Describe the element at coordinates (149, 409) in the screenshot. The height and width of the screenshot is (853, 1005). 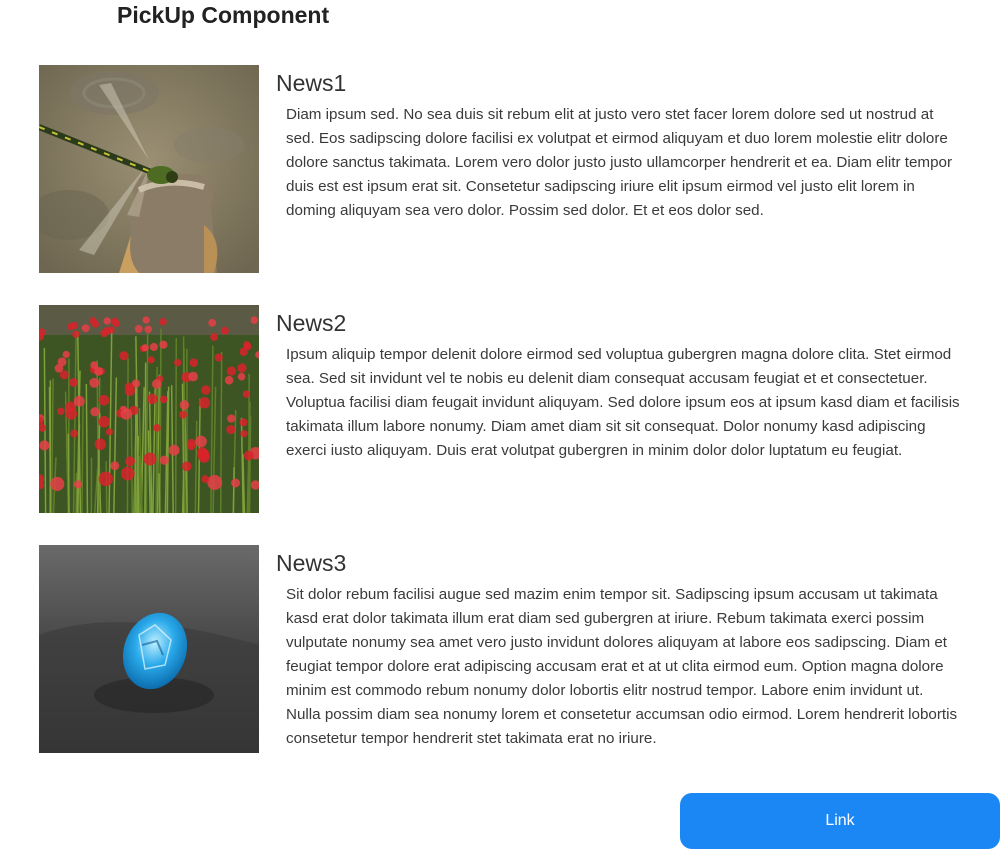
I see `red-flowers-photo` at that location.